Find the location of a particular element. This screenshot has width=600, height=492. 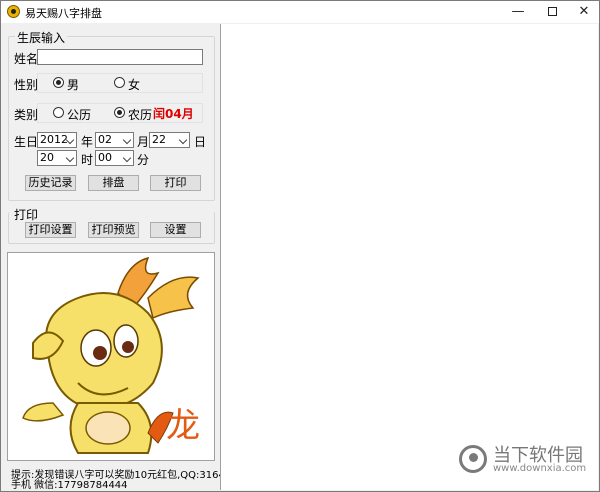

minute-select: 00 is located at coordinates (114, 158).